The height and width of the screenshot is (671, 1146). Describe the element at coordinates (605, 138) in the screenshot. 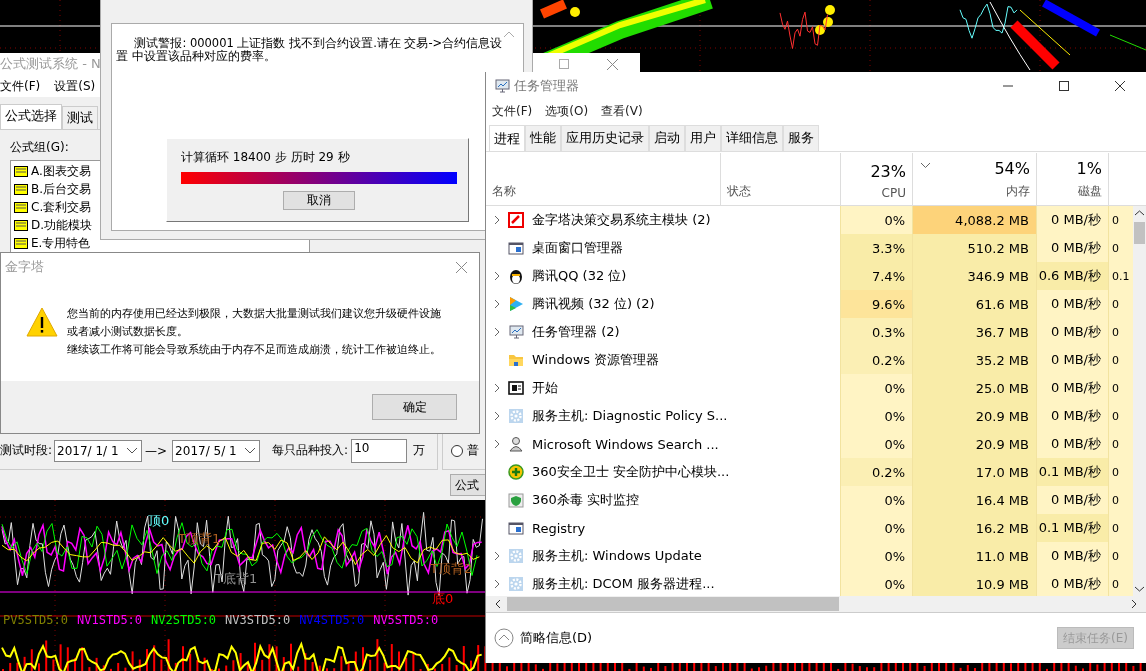

I see `tab: 应用历史记录` at that location.